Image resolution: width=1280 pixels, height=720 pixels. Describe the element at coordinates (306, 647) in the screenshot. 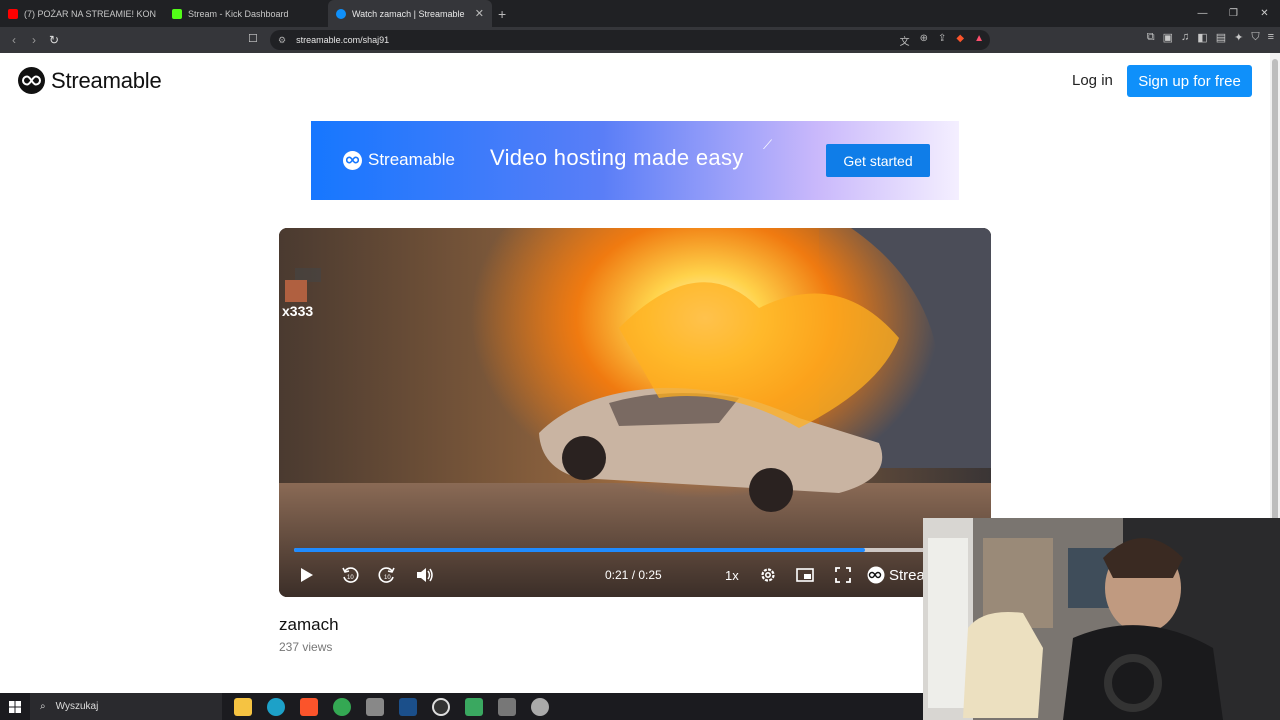

I see `view-count: 237 views` at that location.